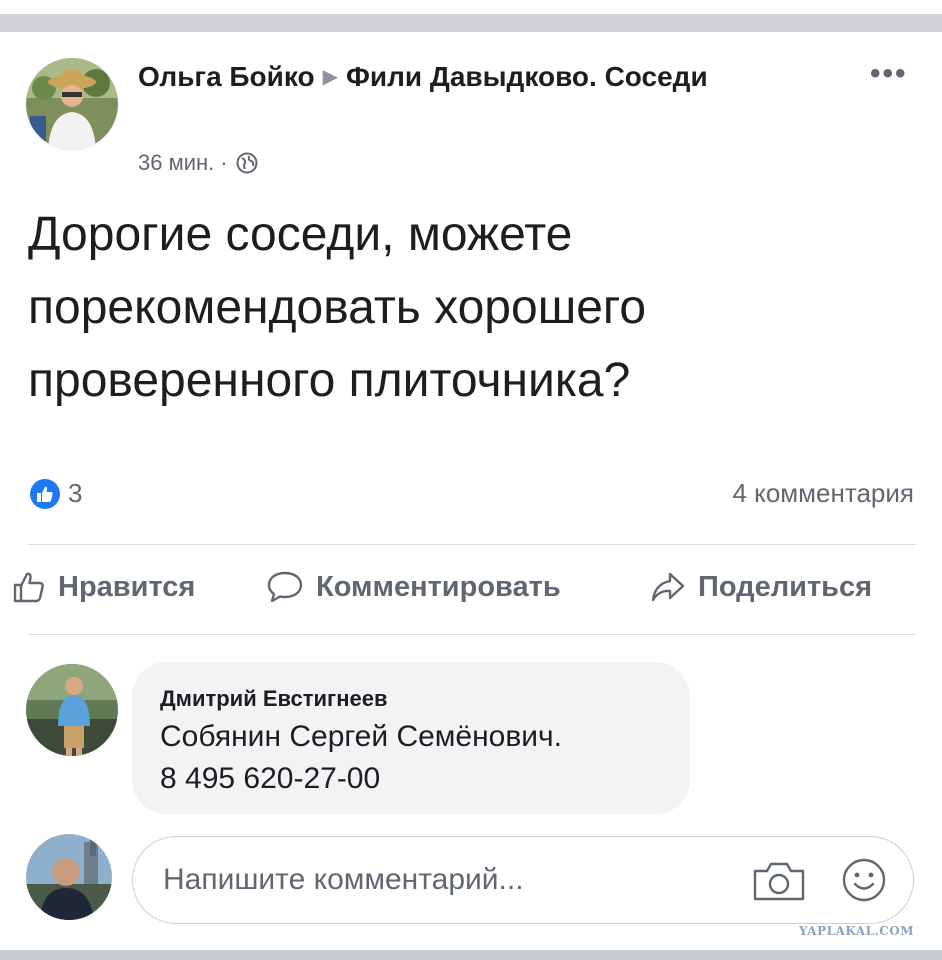 This screenshot has height=960, width=942. Describe the element at coordinates (285, 587) in the screenshot. I see `speech-bubble-icon` at that location.